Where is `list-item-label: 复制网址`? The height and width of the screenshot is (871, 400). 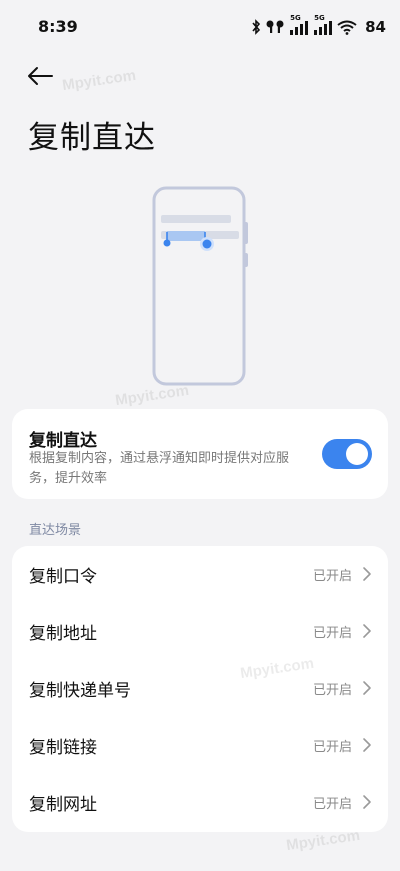 list-item-label: 复制网址 is located at coordinates (63, 805).